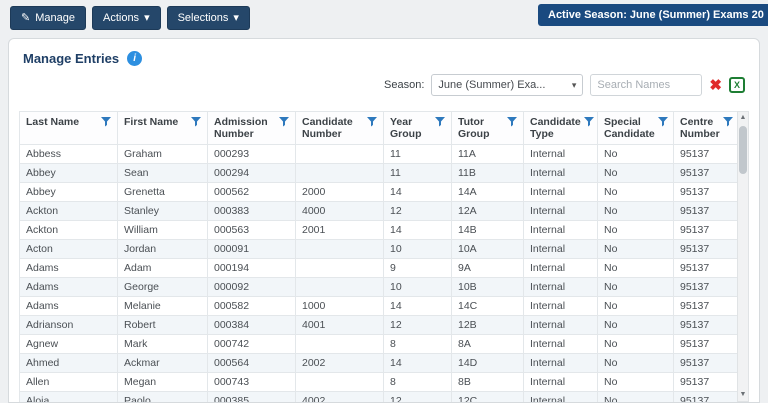  What do you see at coordinates (417, 344) in the screenshot?
I see `table-cell: 8` at bounding box center [417, 344].